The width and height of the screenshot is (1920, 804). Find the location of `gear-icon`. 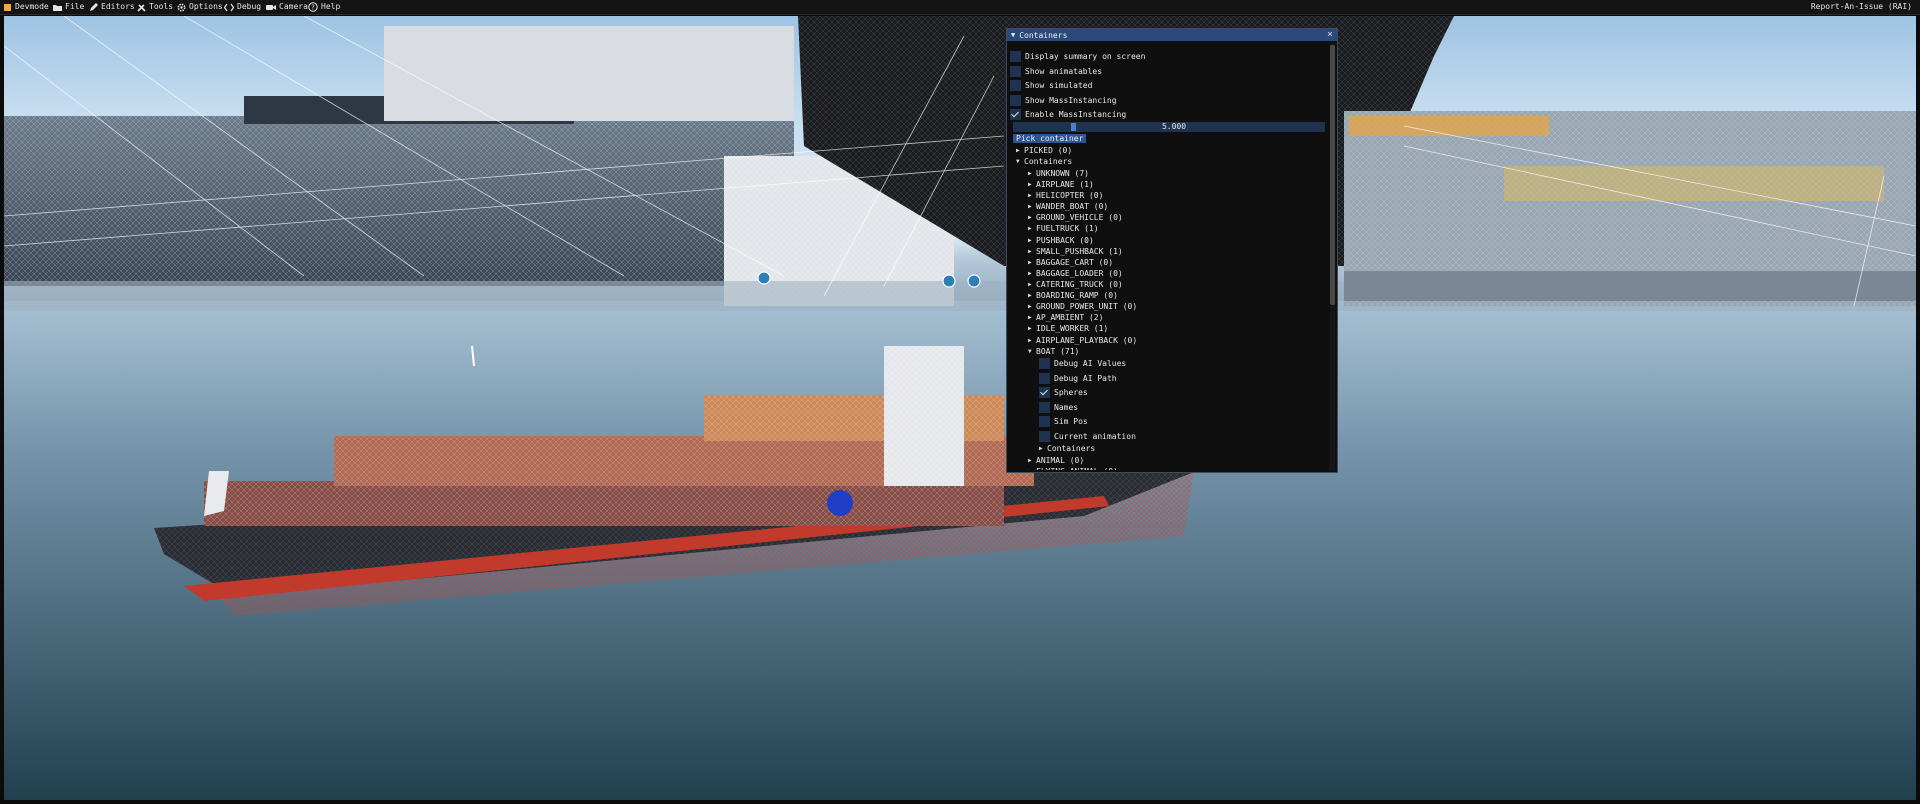

gear-icon is located at coordinates (181, 7).